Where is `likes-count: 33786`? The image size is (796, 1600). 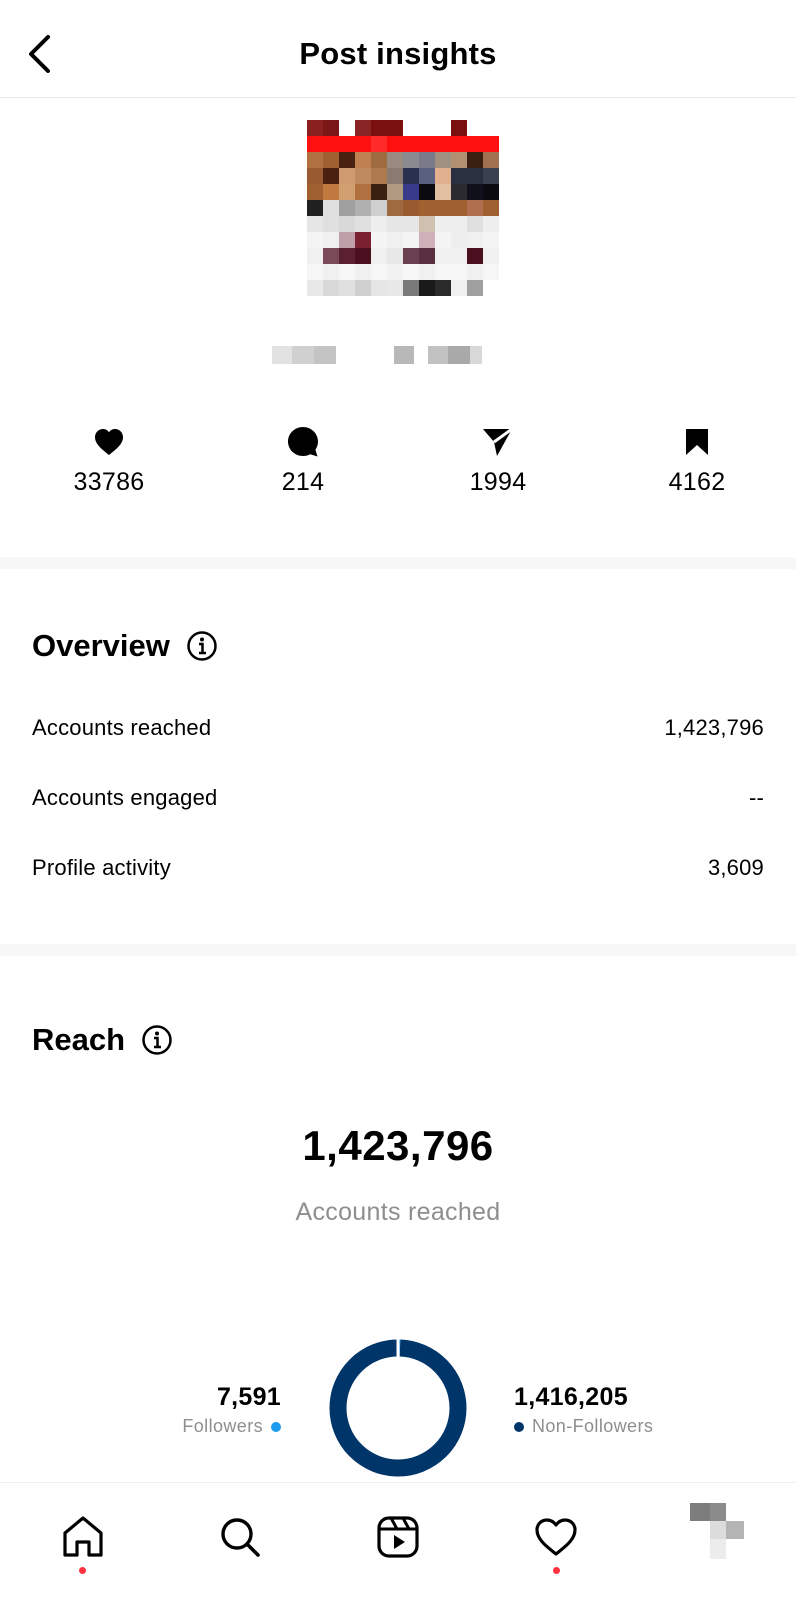
likes-count: 33786 is located at coordinates (109, 482).